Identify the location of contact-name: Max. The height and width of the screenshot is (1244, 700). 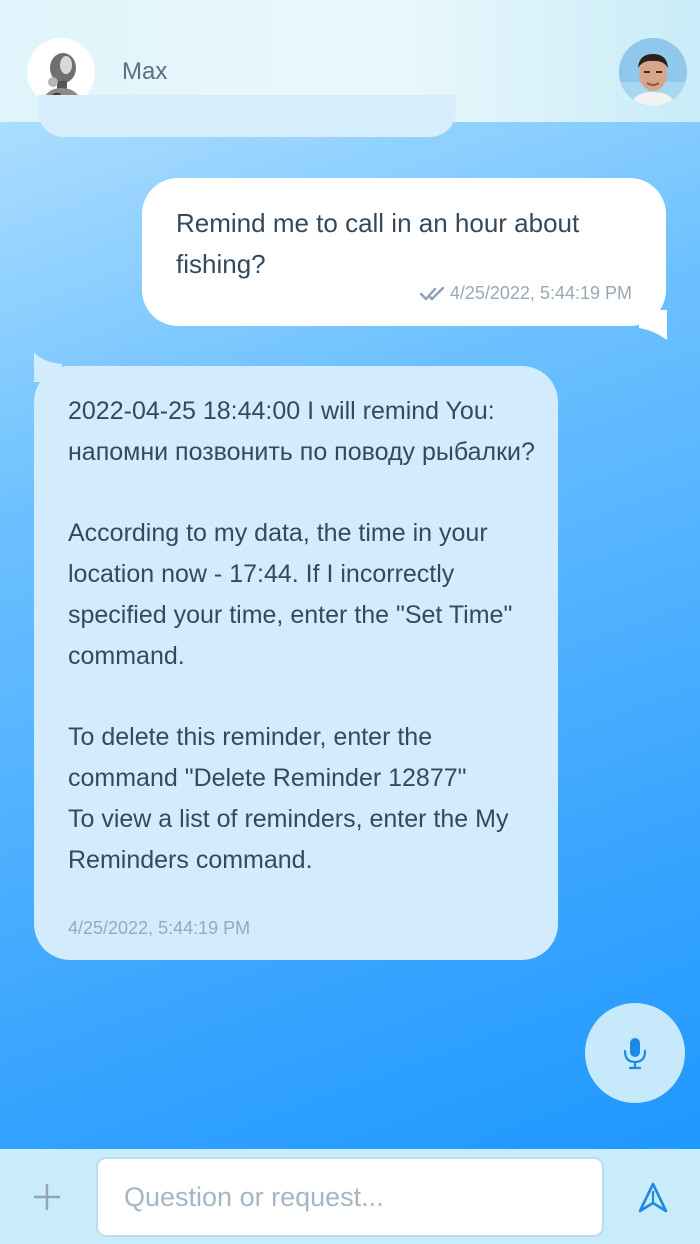
(144, 72).